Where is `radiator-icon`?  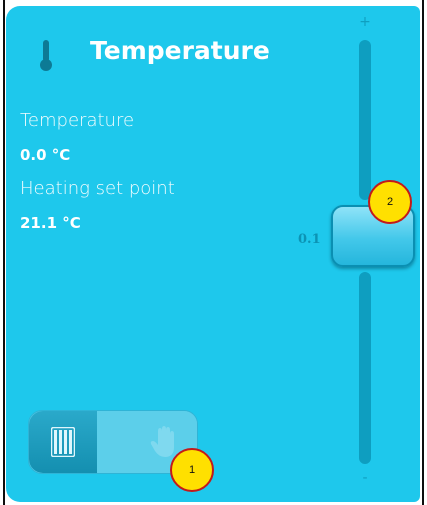
radiator-icon is located at coordinates (63, 442).